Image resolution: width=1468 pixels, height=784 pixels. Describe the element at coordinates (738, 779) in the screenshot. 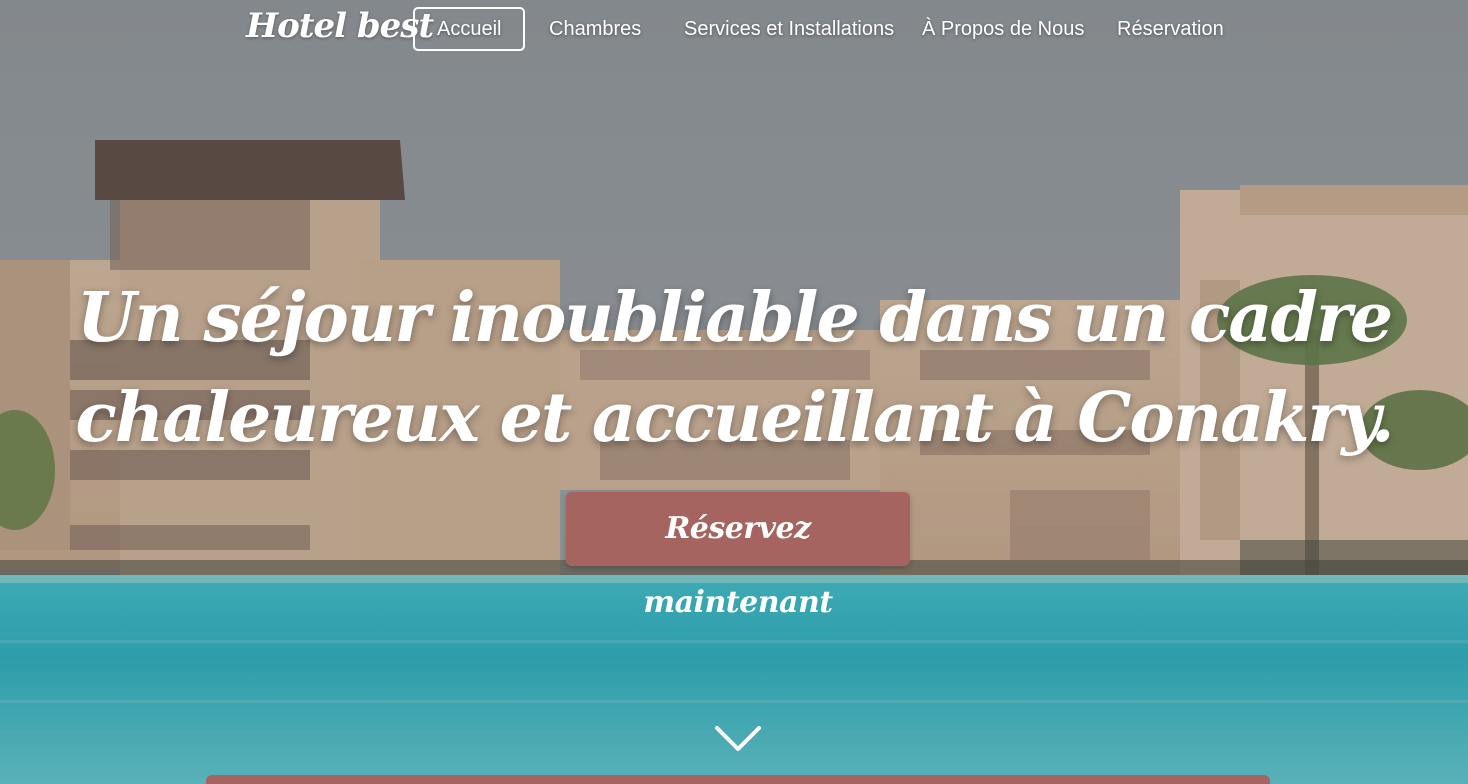

I see `section-bar` at that location.